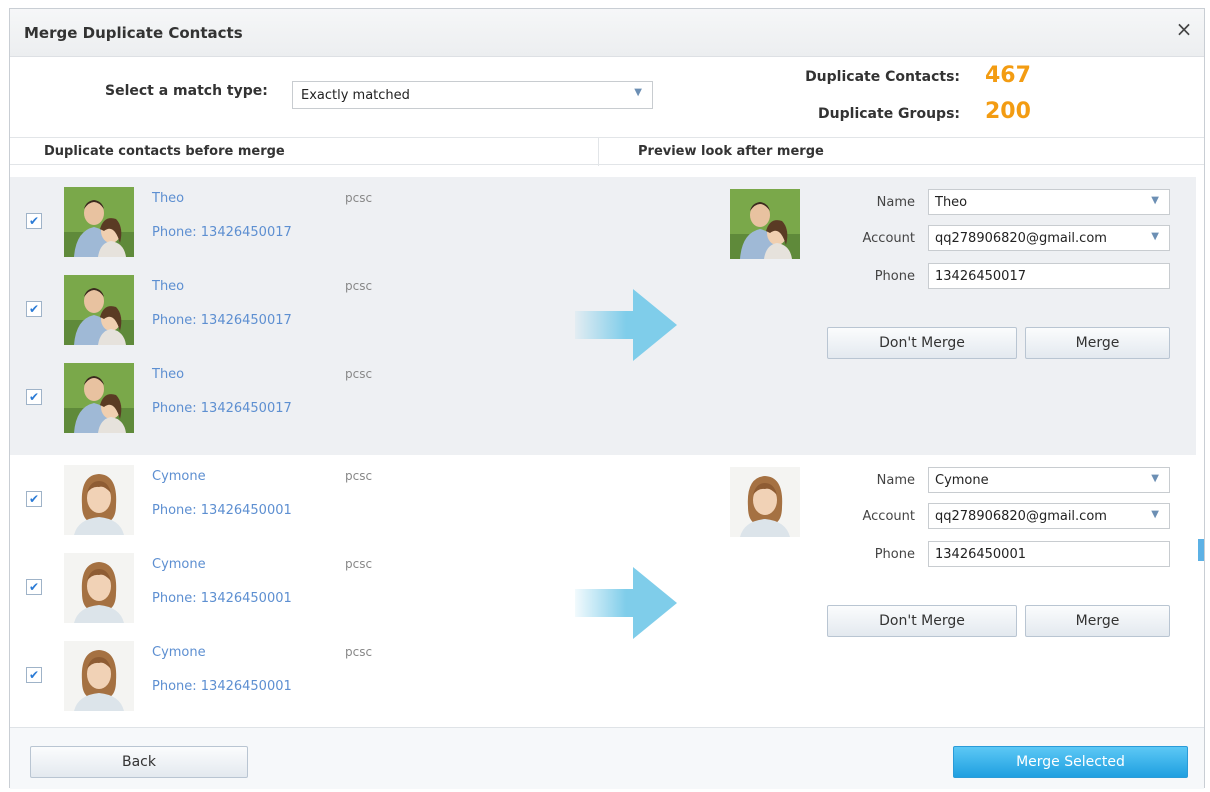  Describe the element at coordinates (1049, 554) in the screenshot. I see `preview-phone-input: 13426450001` at that location.